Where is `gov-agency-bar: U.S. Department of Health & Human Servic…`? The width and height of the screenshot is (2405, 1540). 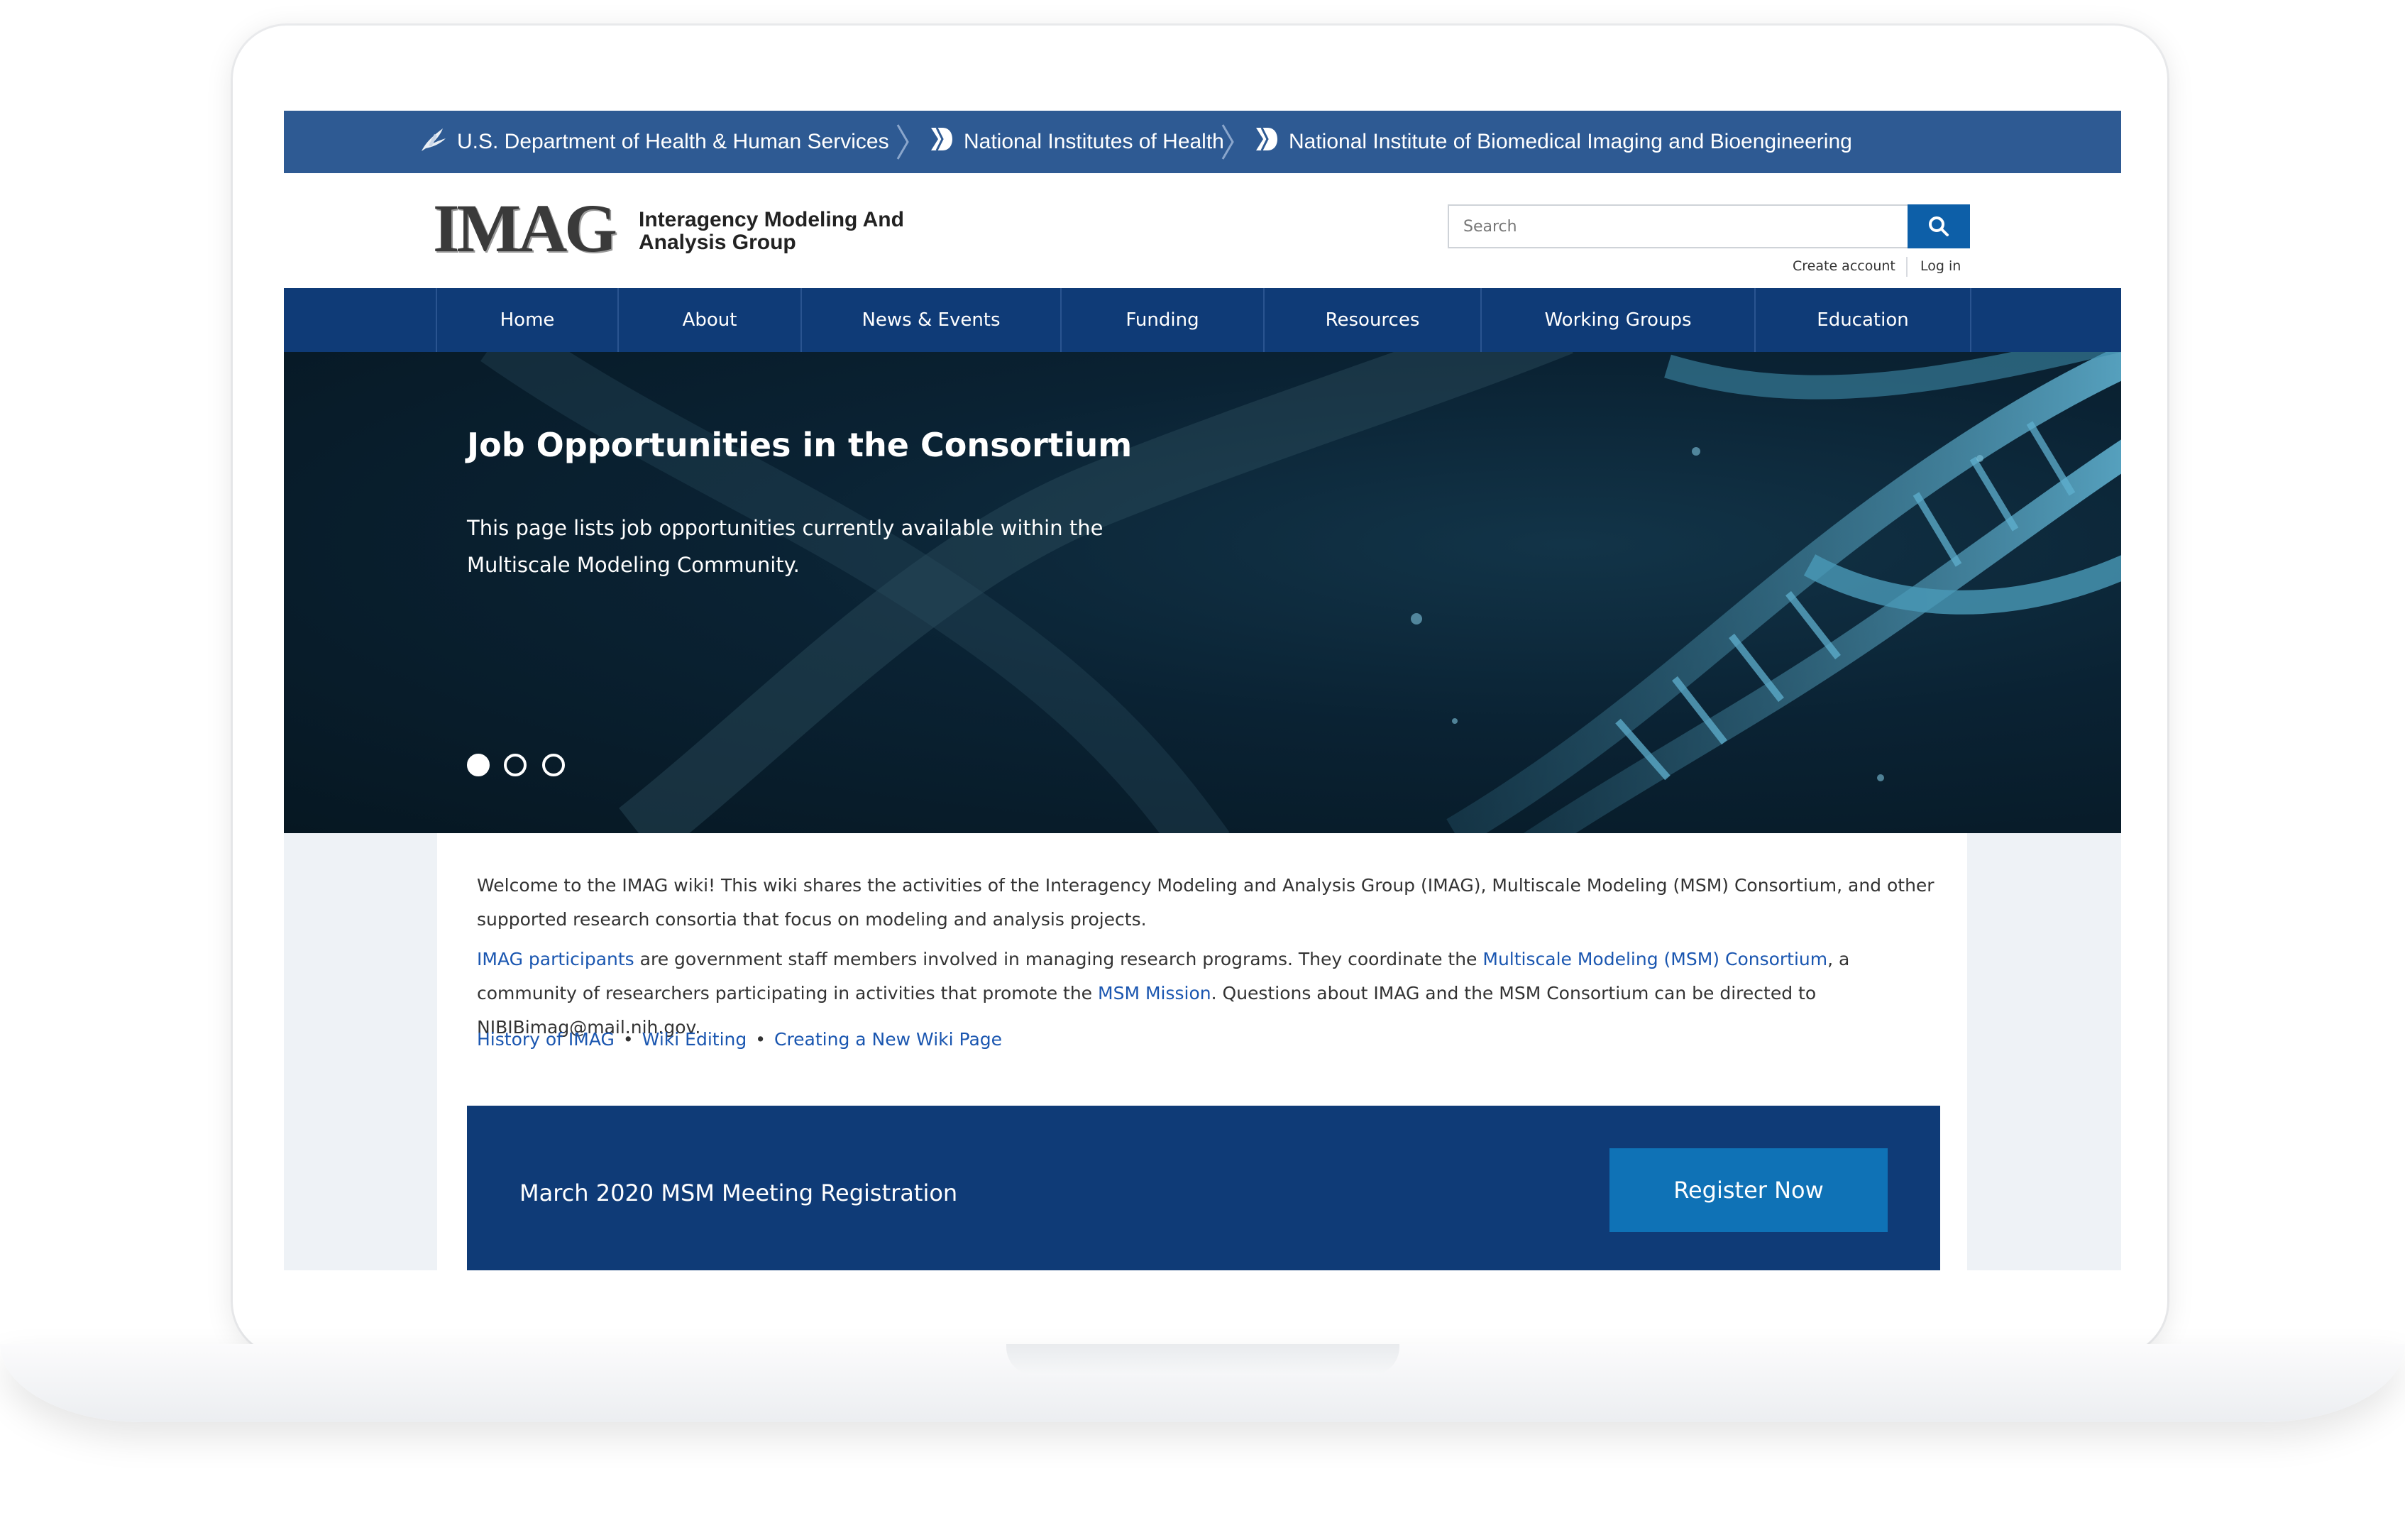 gov-agency-bar: U.S. Department of Health & Human Servic… is located at coordinates (1202, 142).